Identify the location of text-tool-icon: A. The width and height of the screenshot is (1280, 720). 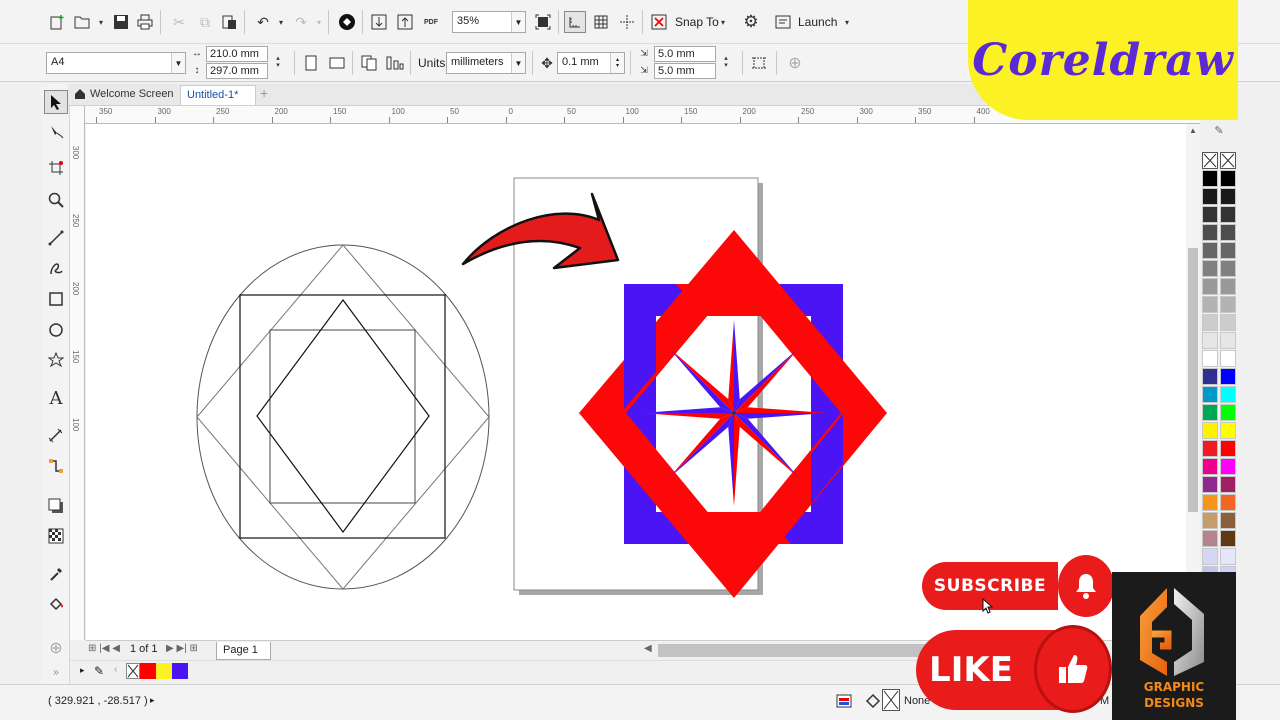
(56, 398).